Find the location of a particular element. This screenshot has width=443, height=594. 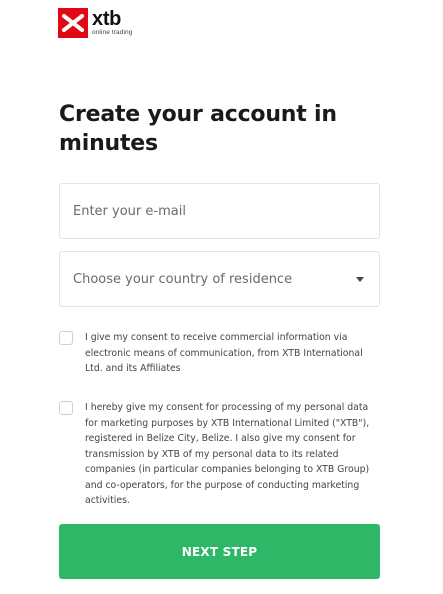

brand-tagline: online trading is located at coordinates (112, 33).